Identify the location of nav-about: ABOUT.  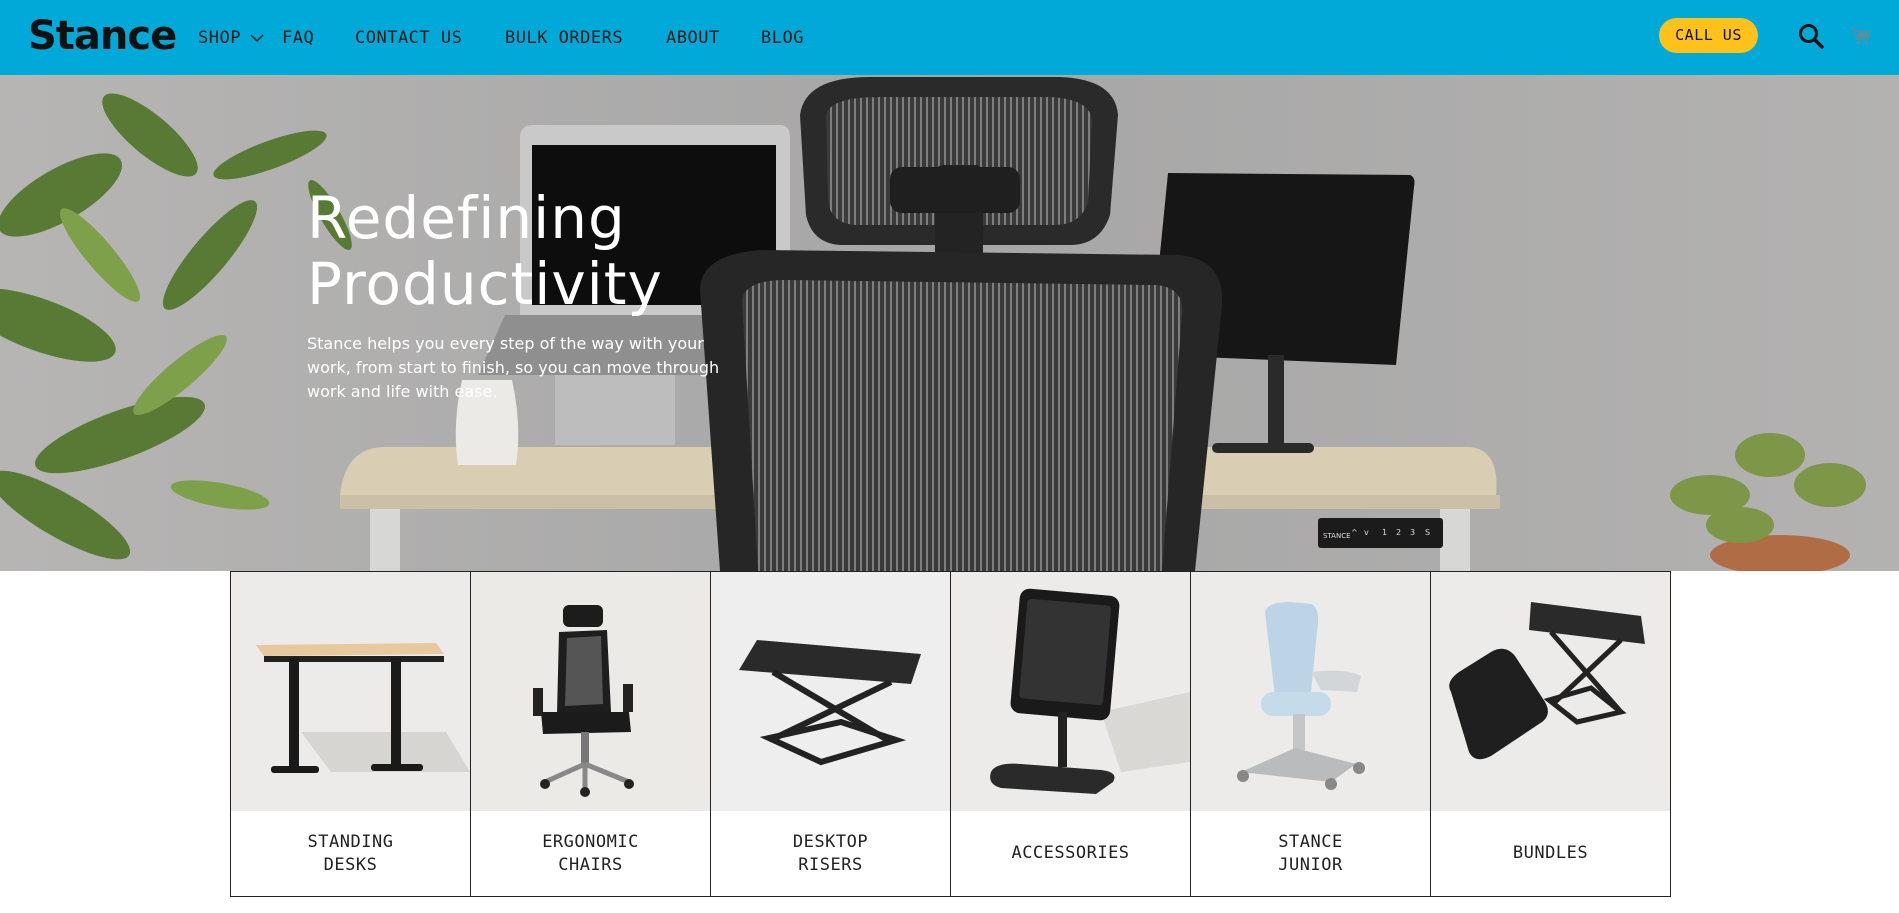
(693, 38).